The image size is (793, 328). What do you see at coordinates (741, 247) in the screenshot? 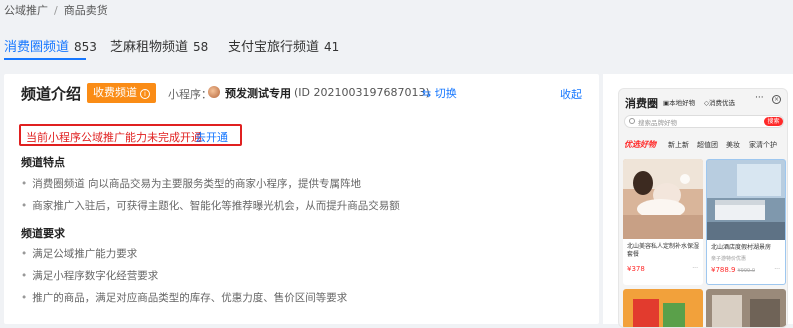
I see `card-title: 北山酒店度假村湖景房` at bounding box center [741, 247].